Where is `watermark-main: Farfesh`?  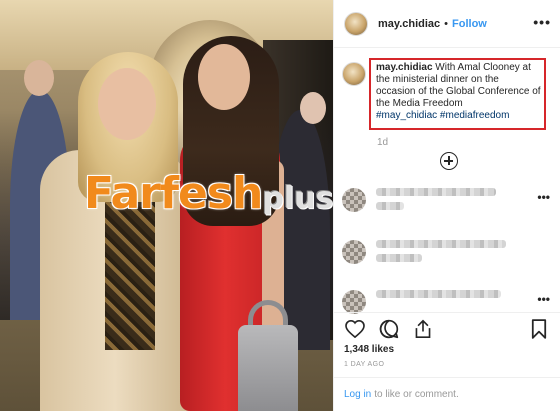
watermark-main: Farfesh is located at coordinates (173, 193).